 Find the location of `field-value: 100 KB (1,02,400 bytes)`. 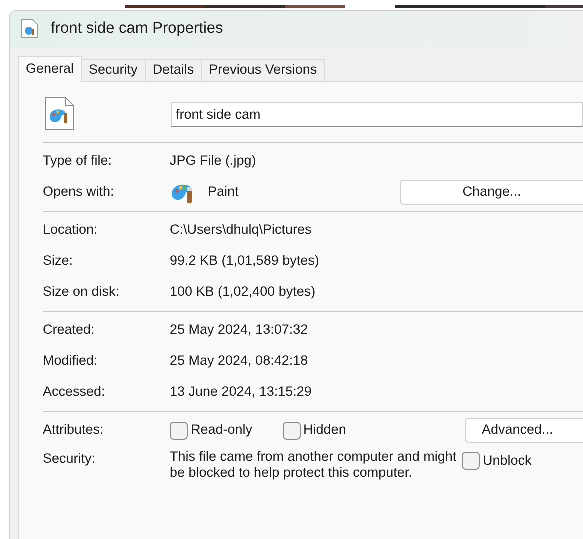

field-value: 100 KB (1,02,400 bytes) is located at coordinates (243, 292).